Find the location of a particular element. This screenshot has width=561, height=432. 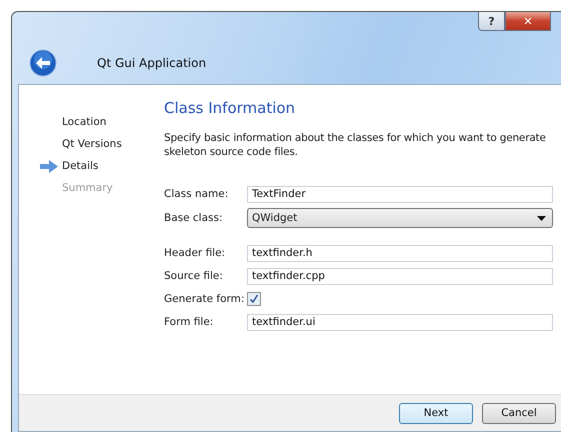

step-label: Details is located at coordinates (80, 166).